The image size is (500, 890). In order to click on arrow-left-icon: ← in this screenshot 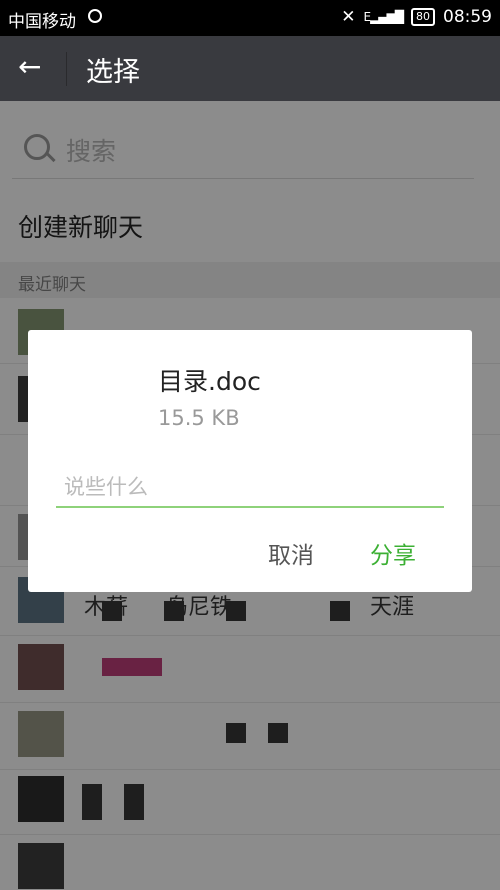, I will do `click(29, 66)`.